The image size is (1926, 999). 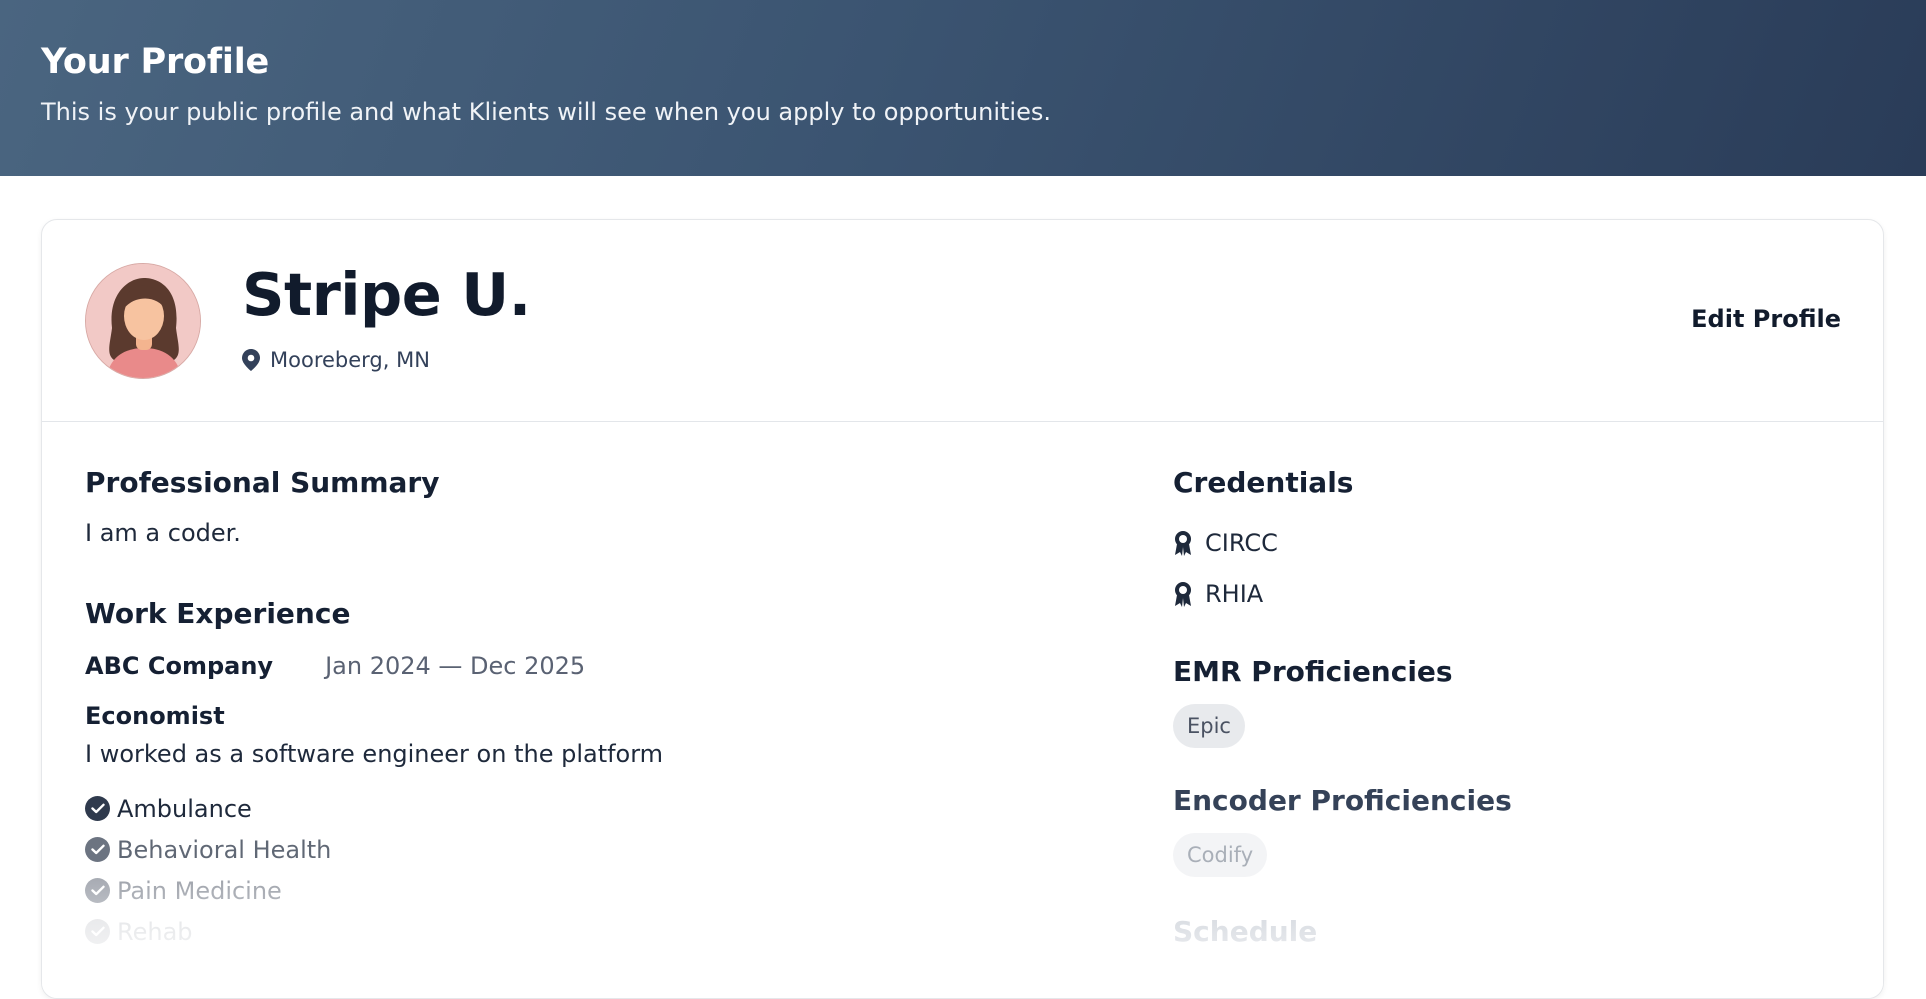 What do you see at coordinates (155, 716) in the screenshot?
I see `job-role: Economist` at bounding box center [155, 716].